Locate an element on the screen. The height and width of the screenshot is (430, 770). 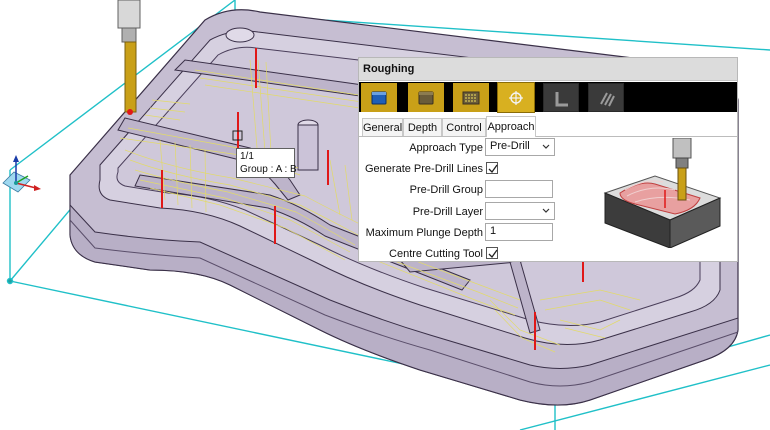
predrill-group-label: Pre-Drill Group is located at coordinates (446, 190).